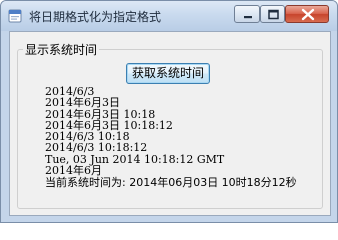 The image size is (338, 240). Describe the element at coordinates (168, 73) in the screenshot. I see `get-system-time-button: 获取系统时间` at that location.